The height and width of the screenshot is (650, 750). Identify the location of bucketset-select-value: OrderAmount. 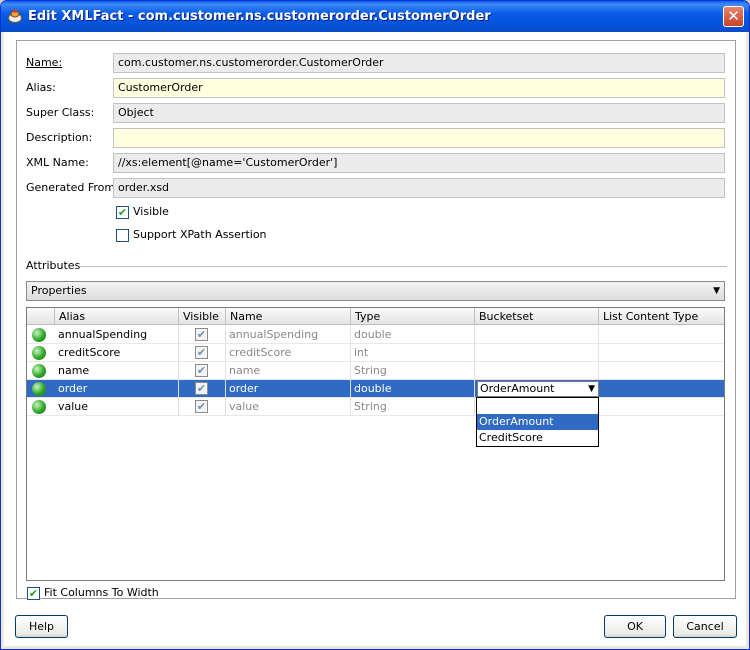
(517, 388).